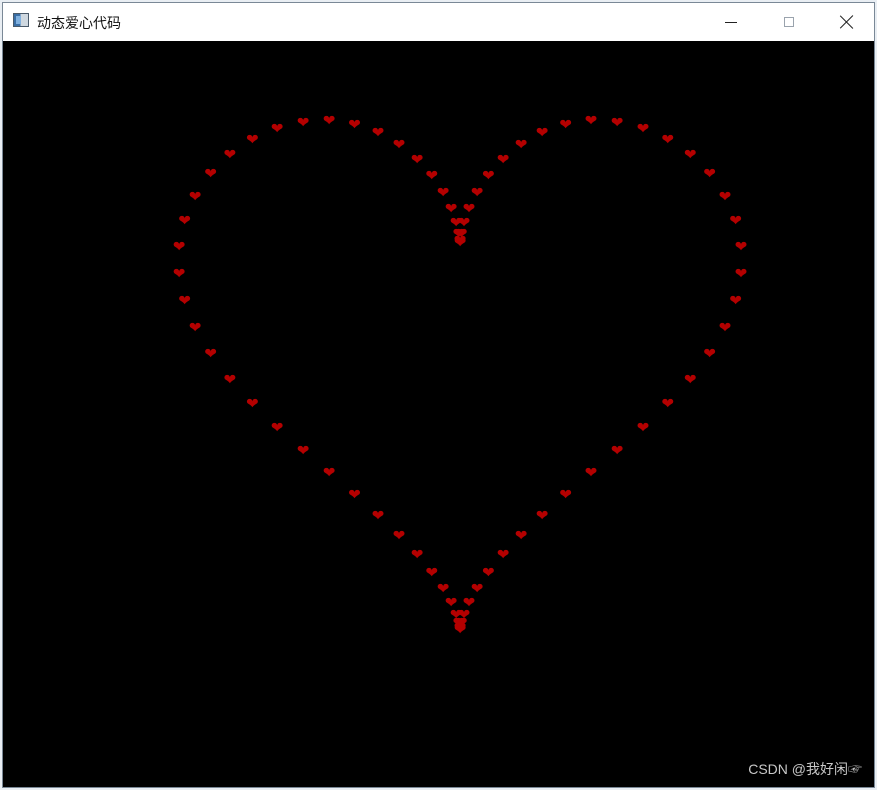 This screenshot has height=790, width=877. Describe the element at coordinates (438, 22) in the screenshot. I see `title-bar: 动态爱心代码` at that location.